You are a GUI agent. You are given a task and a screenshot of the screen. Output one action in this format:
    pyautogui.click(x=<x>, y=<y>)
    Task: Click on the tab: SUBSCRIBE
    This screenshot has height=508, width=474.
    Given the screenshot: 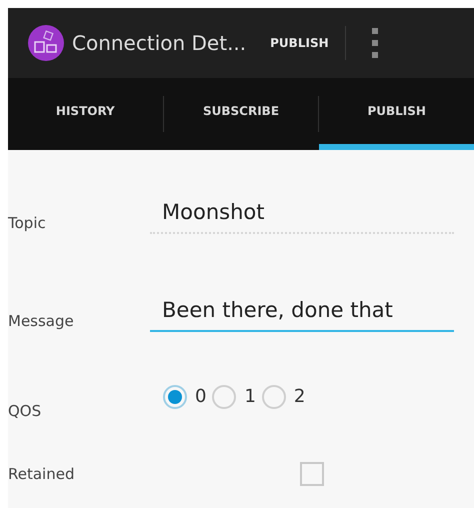 What is the action you would take?
    pyautogui.click(x=241, y=114)
    